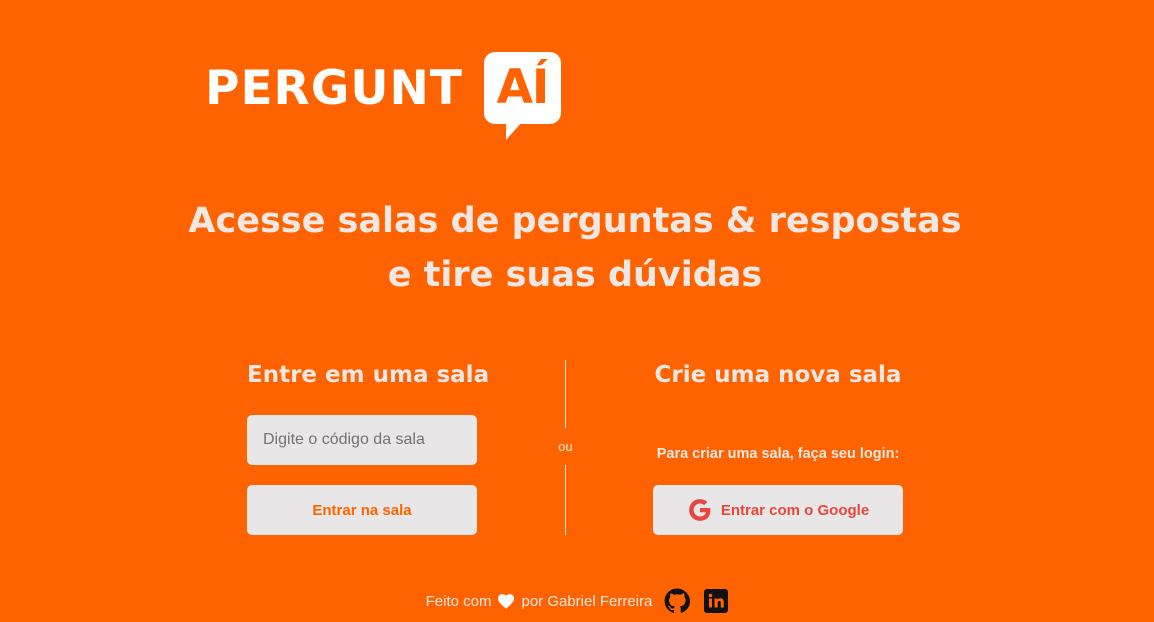 The image size is (1154, 622). What do you see at coordinates (362, 440) in the screenshot?
I see `room-code-input` at bounding box center [362, 440].